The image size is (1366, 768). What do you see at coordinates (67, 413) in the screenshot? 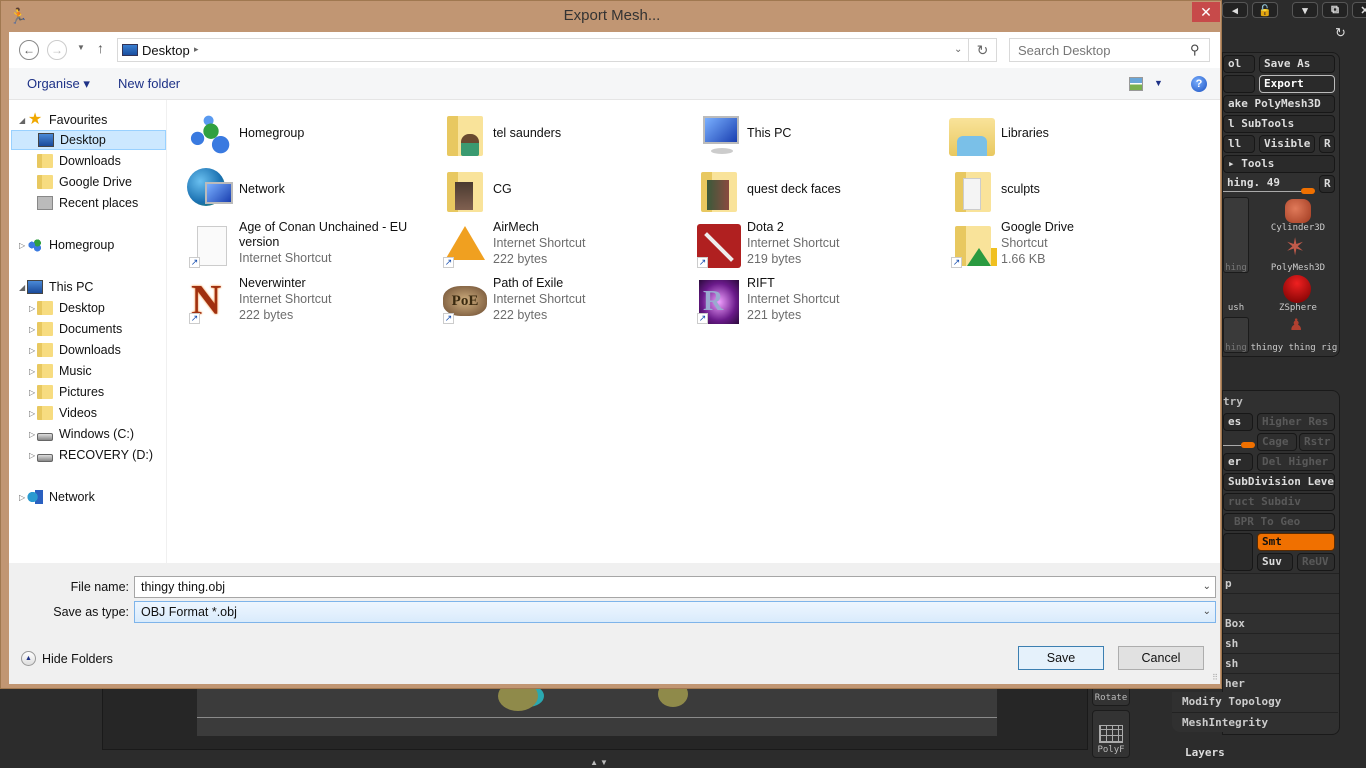
I see `tree-pc-videos: Videos` at bounding box center [67, 413].